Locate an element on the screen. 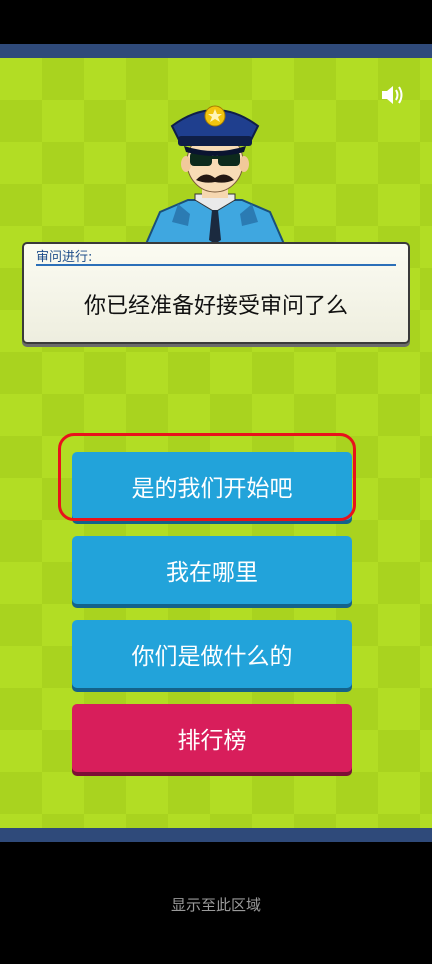 This screenshot has width=432, height=964. dialog-box: 审问进行: 你已经准备好接受审问了么 is located at coordinates (216, 293).